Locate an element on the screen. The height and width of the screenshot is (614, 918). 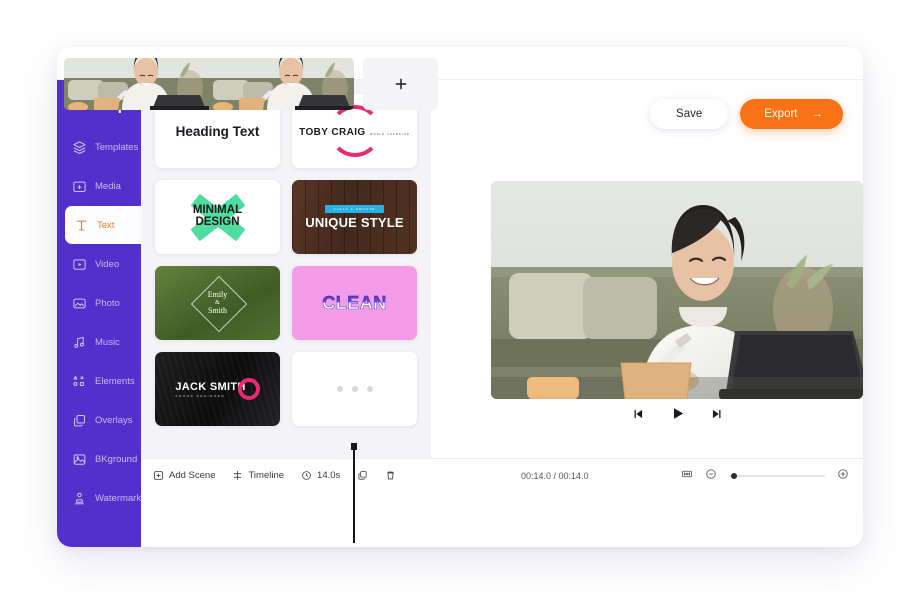
sidebar-item-label: Photo is located at coordinates (107, 303).